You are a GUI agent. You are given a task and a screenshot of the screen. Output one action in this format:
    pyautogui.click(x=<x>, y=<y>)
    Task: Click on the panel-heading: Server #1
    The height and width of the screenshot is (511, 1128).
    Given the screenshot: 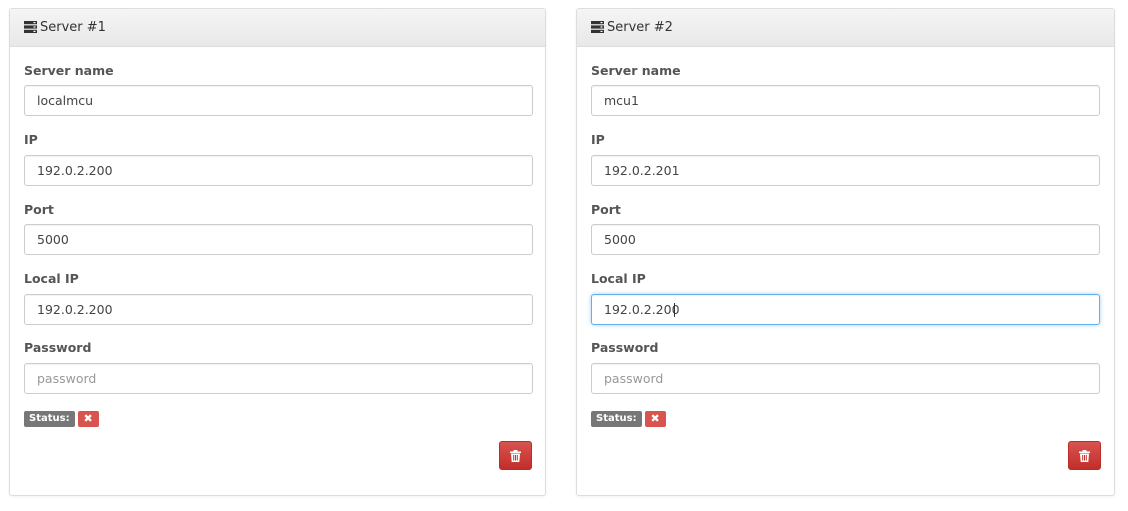 What is the action you would take?
    pyautogui.click(x=277, y=28)
    